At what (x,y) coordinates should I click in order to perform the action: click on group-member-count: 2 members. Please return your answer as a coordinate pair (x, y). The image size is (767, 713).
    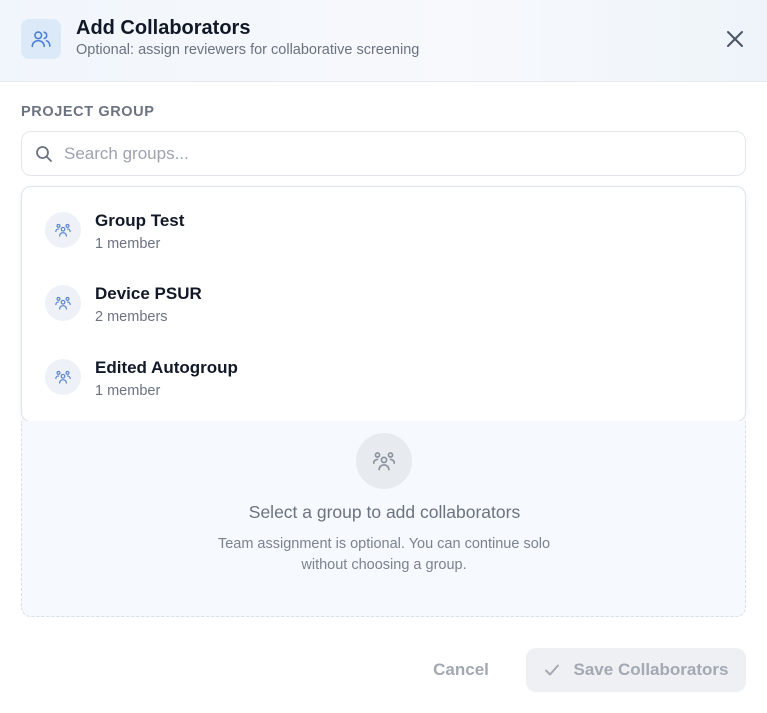
    Looking at the image, I should click on (131, 317).